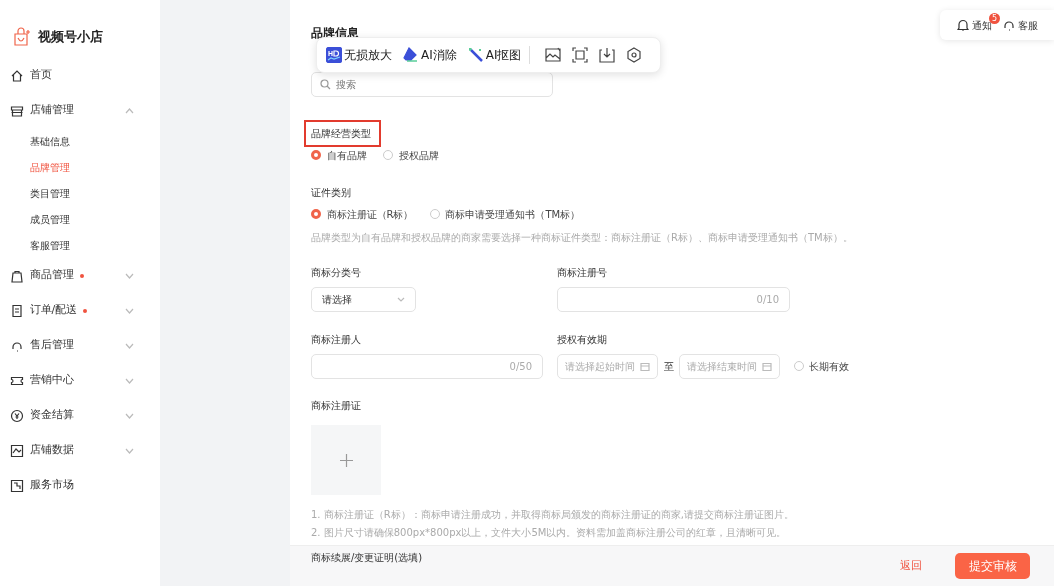 This screenshot has height=586, width=1054. I want to click on clipboard-icon, so click(17, 310).